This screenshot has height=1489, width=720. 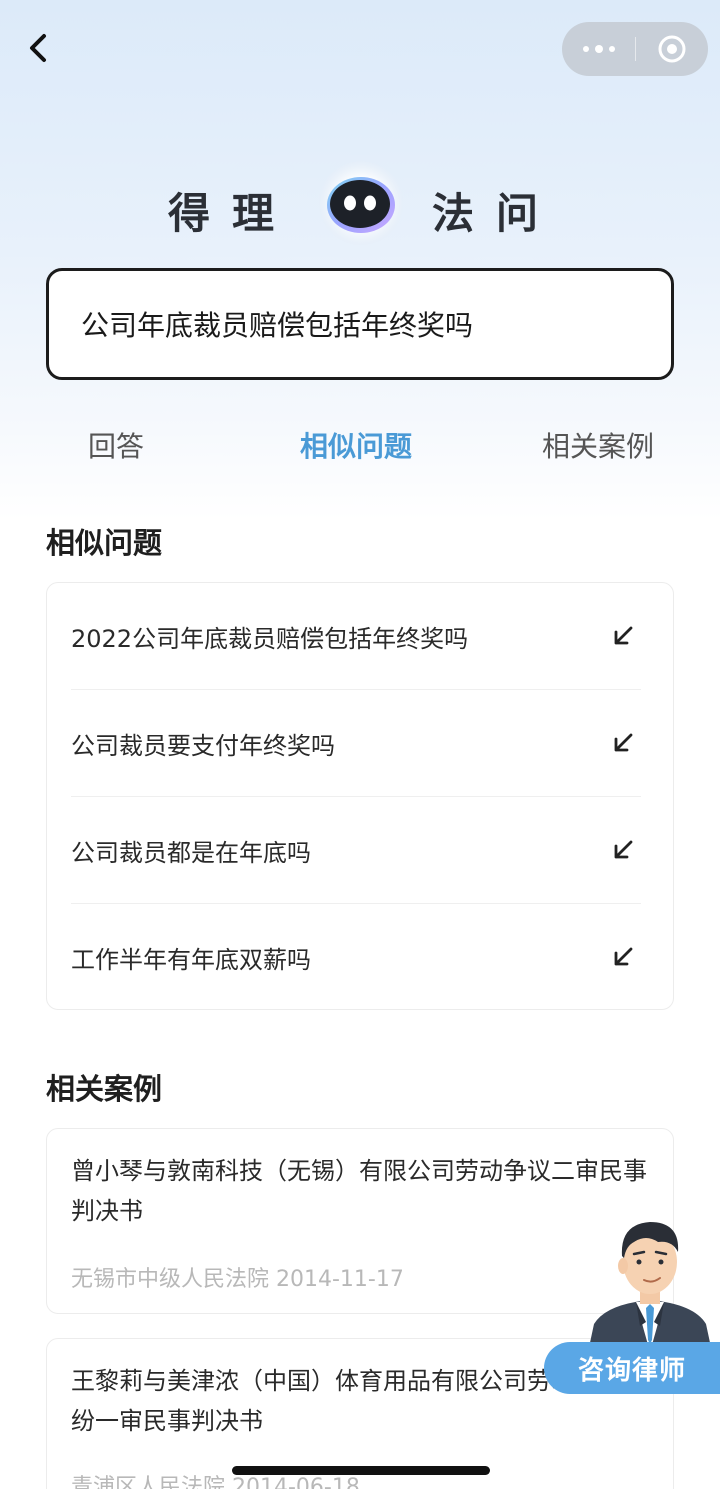 I want to click on question-input: 公司年底裁员赔偿包括年终奖吗, so click(x=360, y=324).